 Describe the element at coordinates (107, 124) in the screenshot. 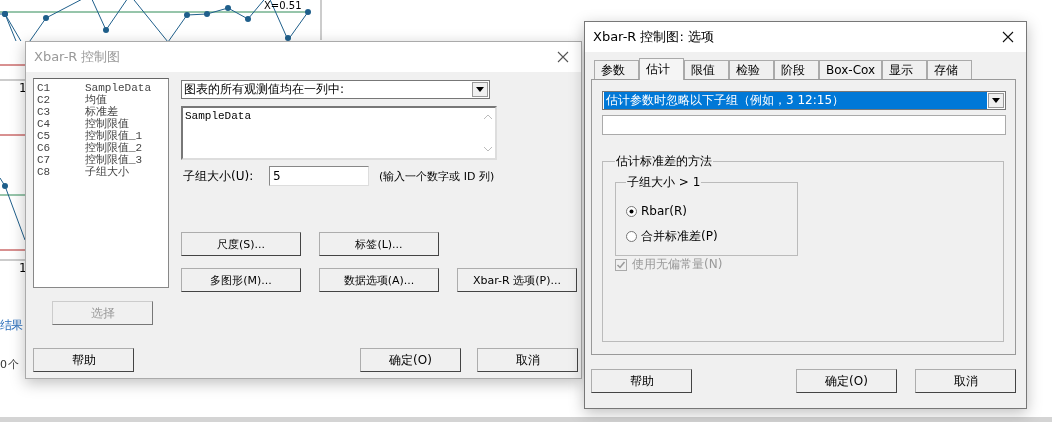

I see `column-name: 控制限值` at that location.